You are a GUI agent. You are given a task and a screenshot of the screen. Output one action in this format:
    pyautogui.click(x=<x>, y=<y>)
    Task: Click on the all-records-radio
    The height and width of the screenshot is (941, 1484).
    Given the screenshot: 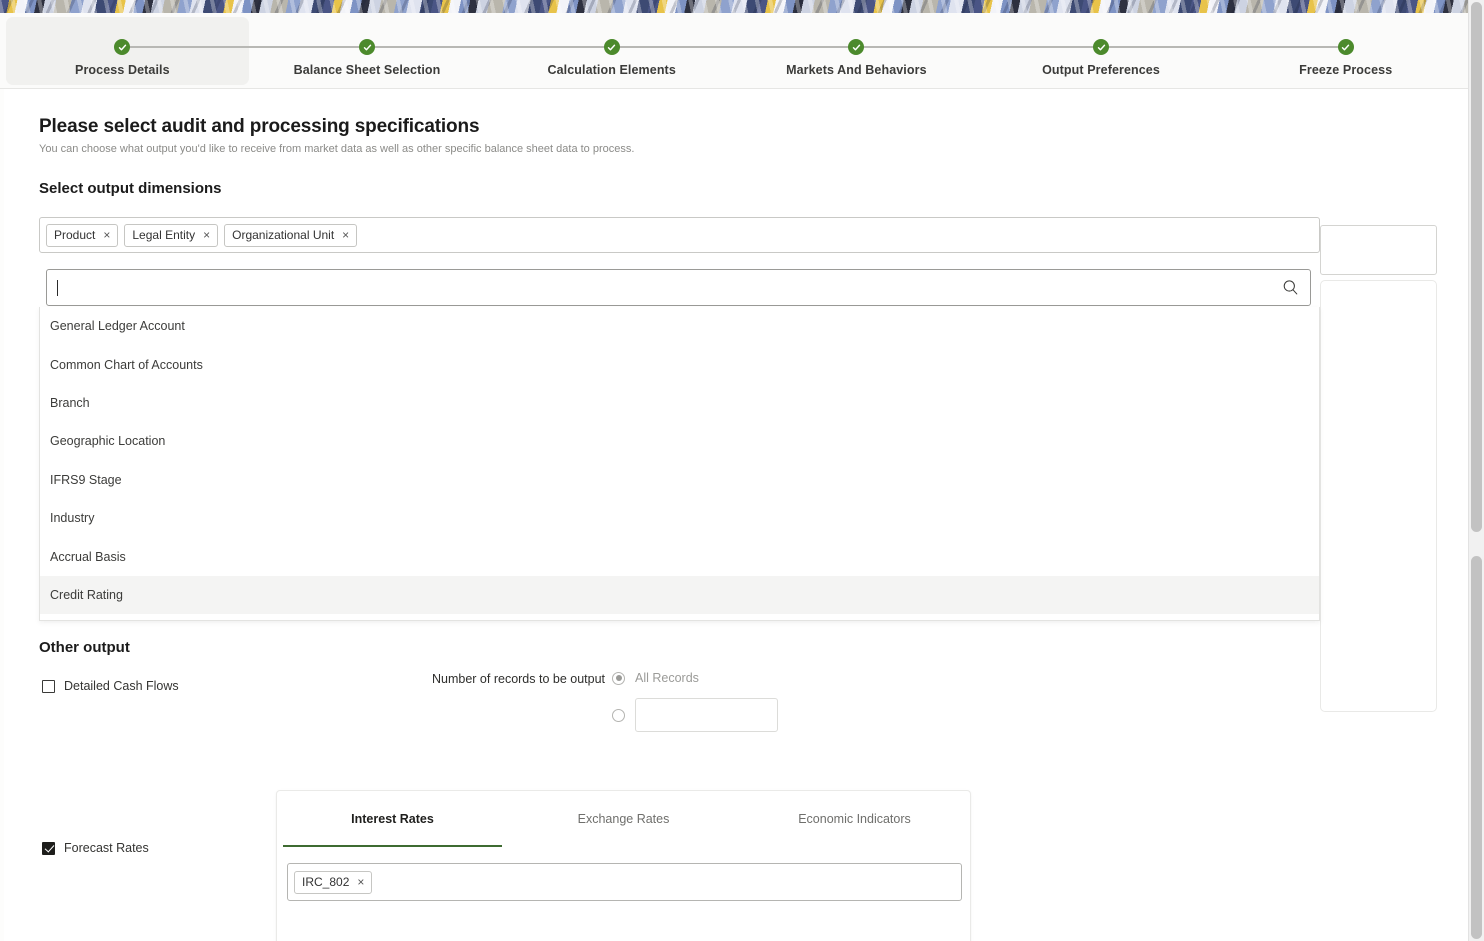 What is the action you would take?
    pyautogui.click(x=618, y=678)
    